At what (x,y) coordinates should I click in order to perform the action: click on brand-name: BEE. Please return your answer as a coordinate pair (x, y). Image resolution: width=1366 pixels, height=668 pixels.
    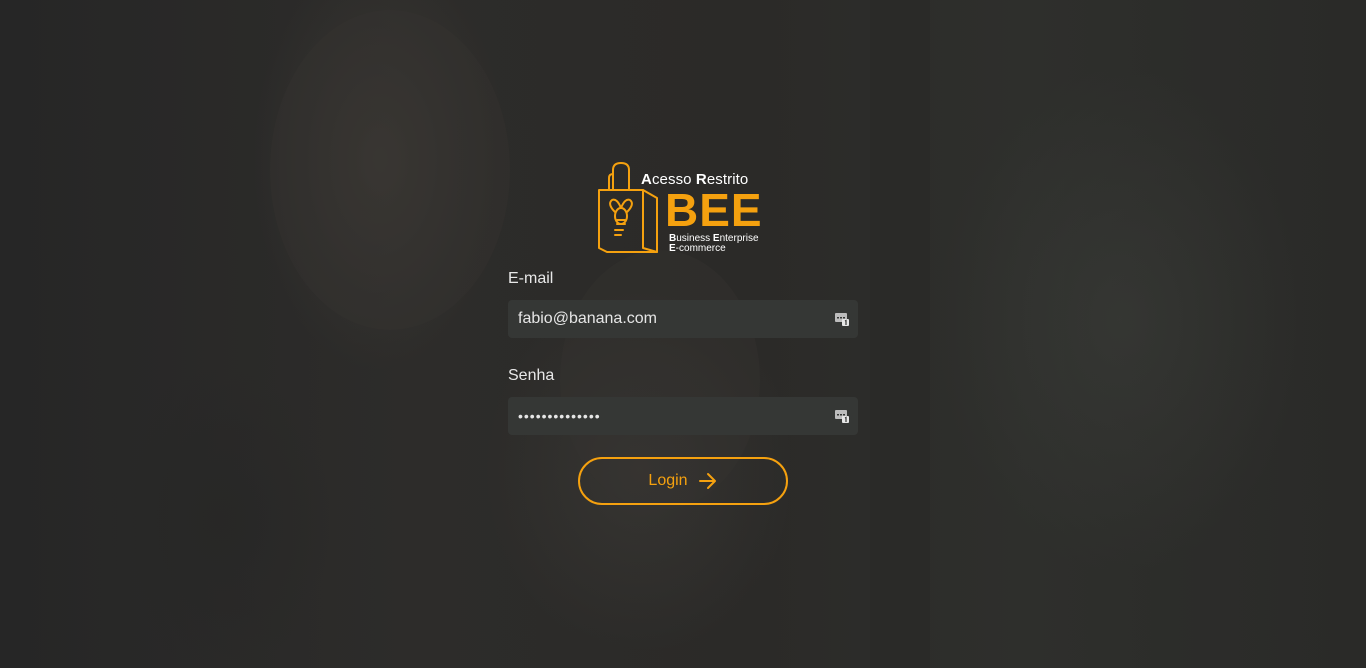
    Looking at the image, I should click on (714, 210).